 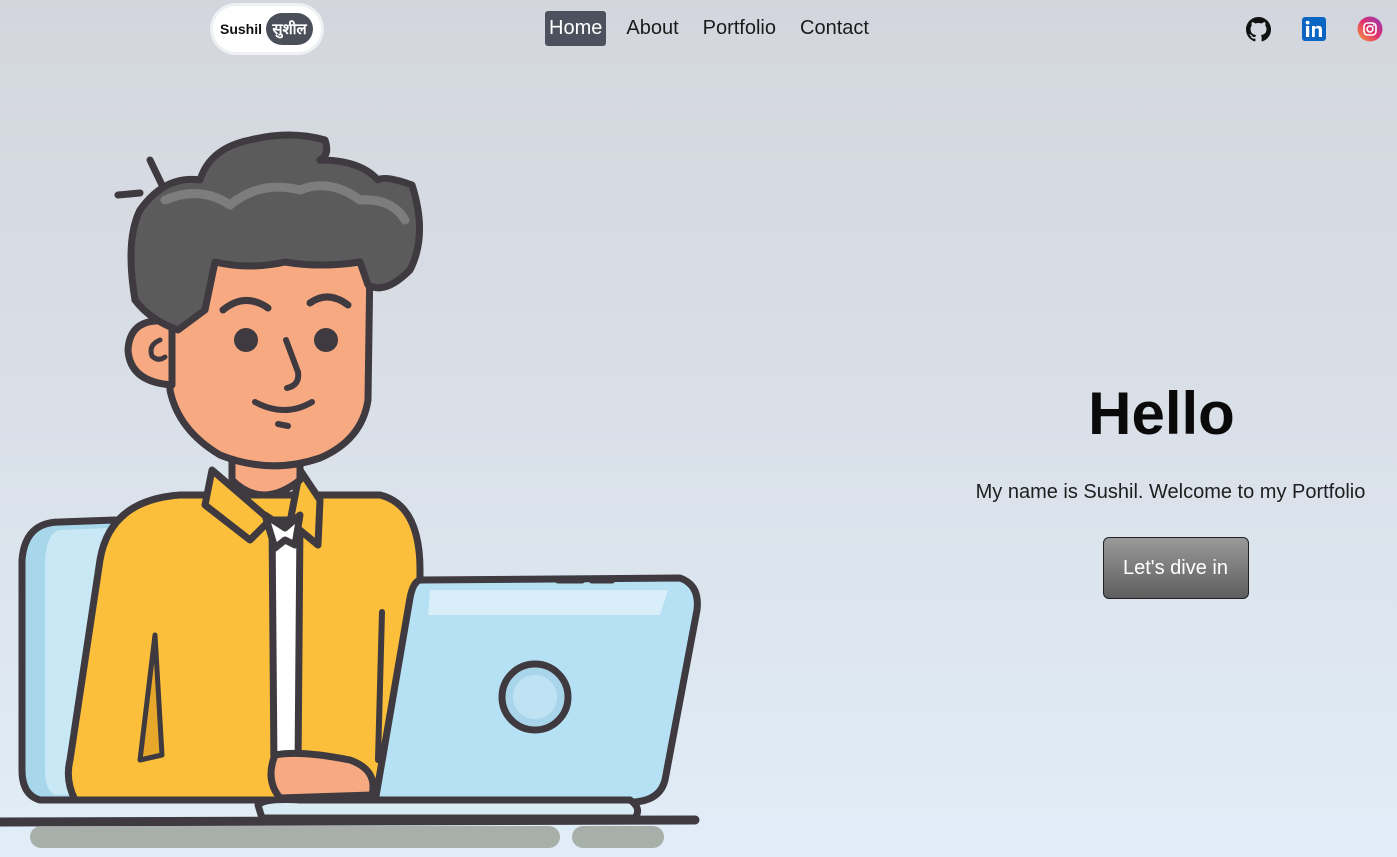 I want to click on nav-portfolio: Portfolio, so click(x=739, y=28).